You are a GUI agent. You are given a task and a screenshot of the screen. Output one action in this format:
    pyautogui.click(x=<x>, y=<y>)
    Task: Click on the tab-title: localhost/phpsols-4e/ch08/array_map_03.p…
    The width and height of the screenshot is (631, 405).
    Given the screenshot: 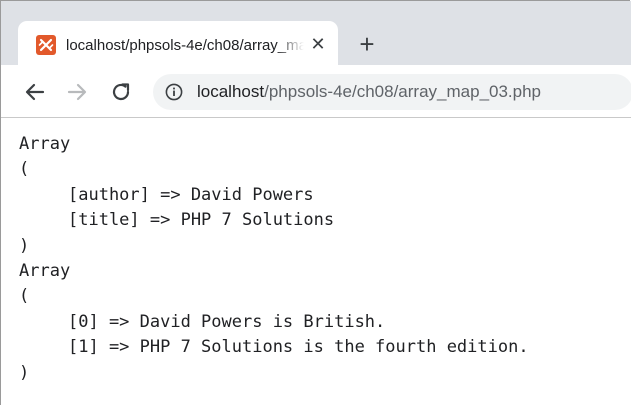 What is the action you would take?
    pyautogui.click(x=185, y=45)
    